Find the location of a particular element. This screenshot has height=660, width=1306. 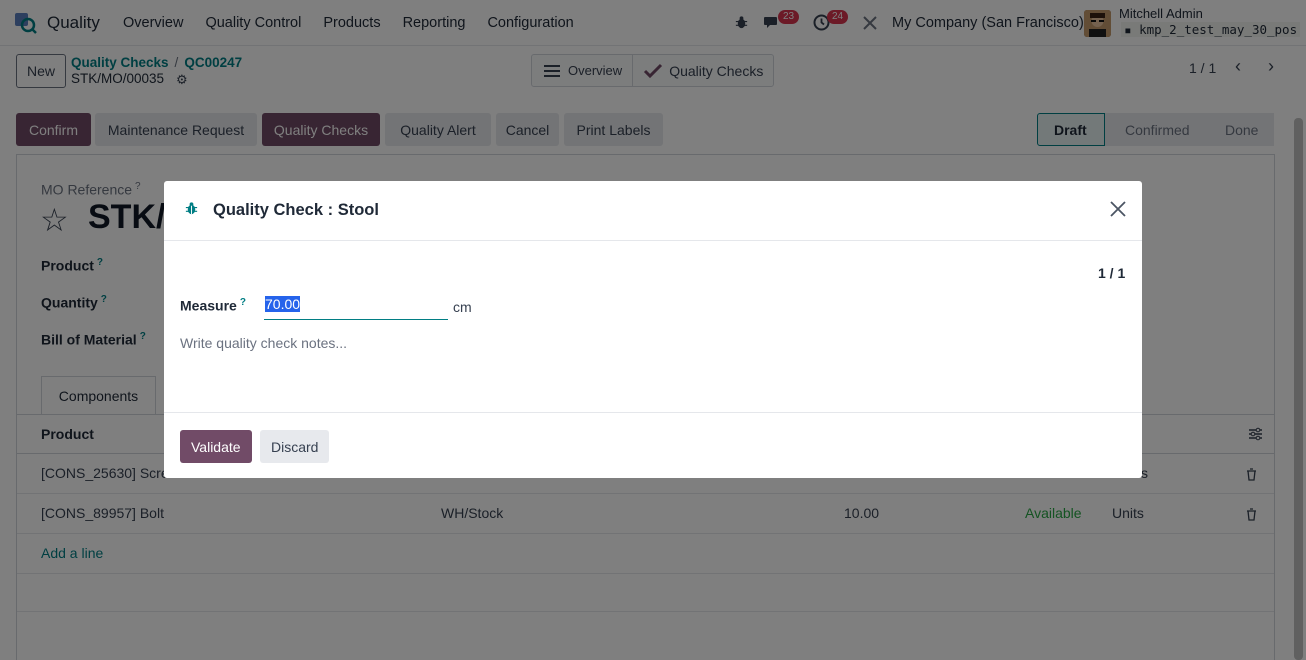

measure-label: Measure? is located at coordinates (213, 305).